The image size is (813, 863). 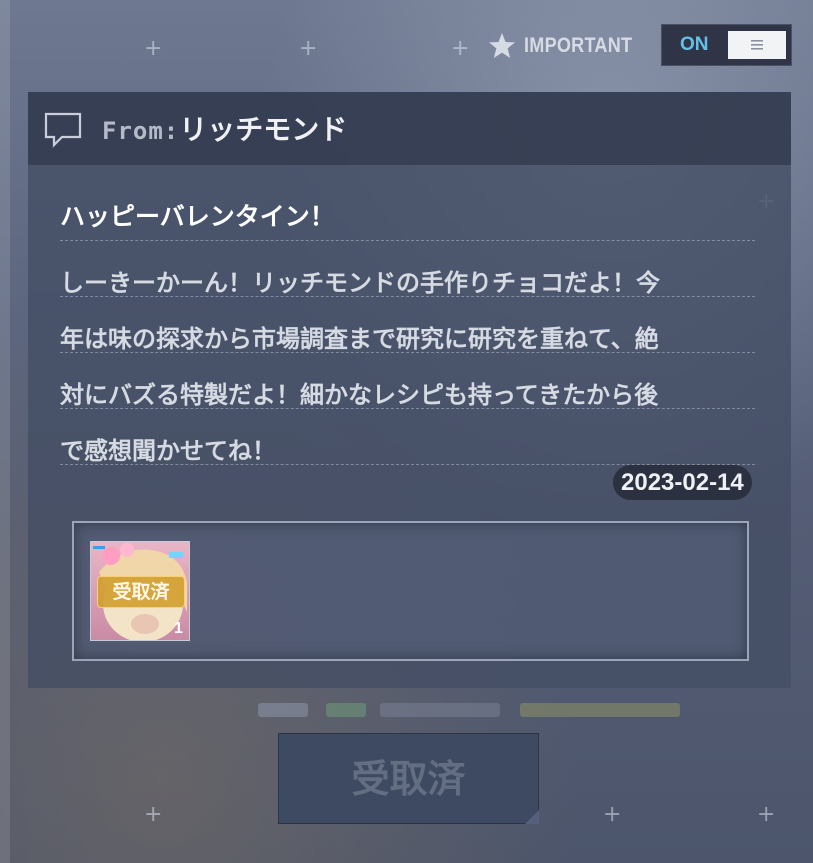 I want to click on claim-button-label: 受取済, so click(x=408, y=778).